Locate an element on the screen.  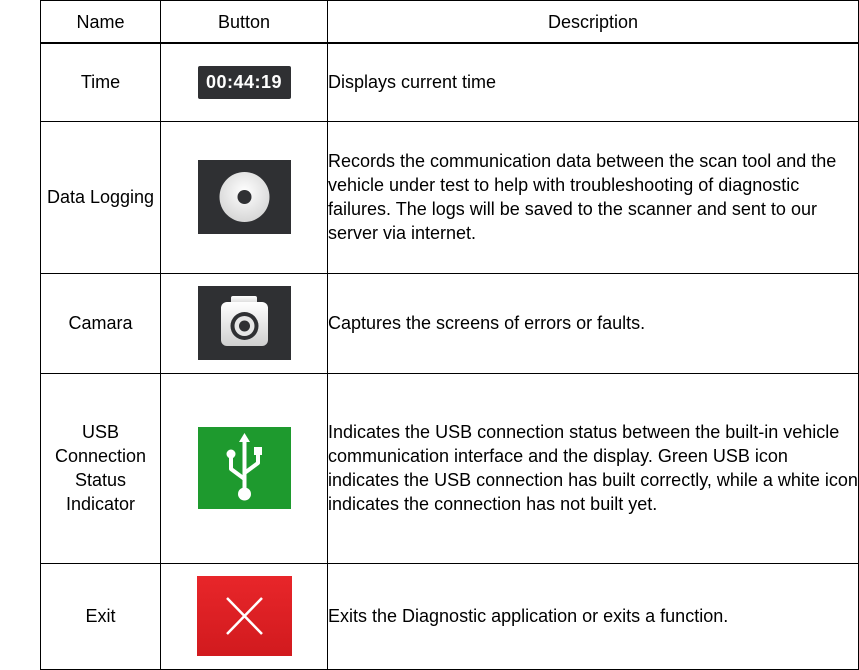
row-name-time: Time is located at coordinates (100, 82).